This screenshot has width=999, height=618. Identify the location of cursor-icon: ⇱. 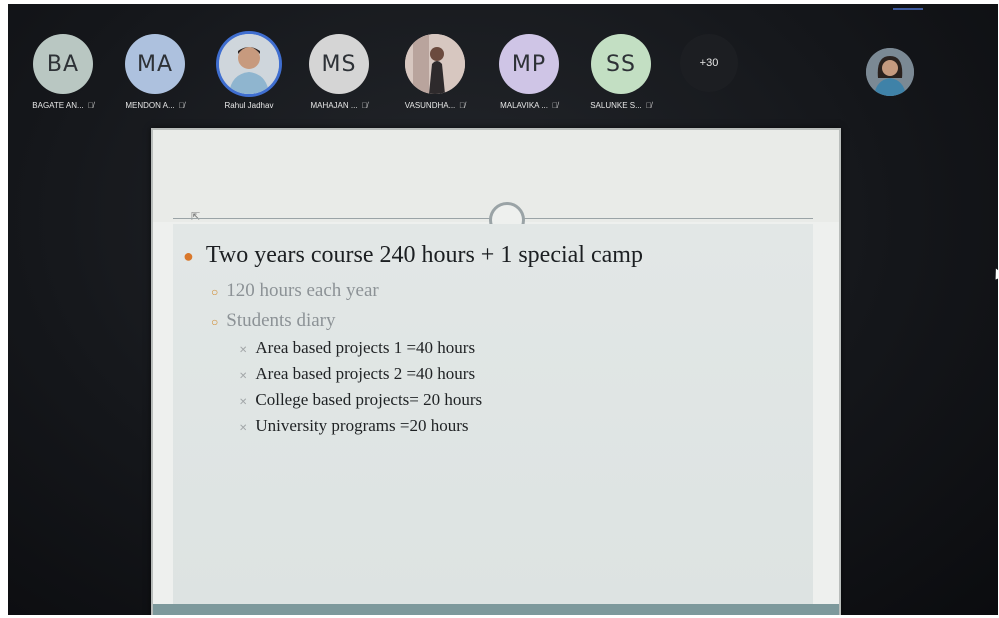
(196, 217).